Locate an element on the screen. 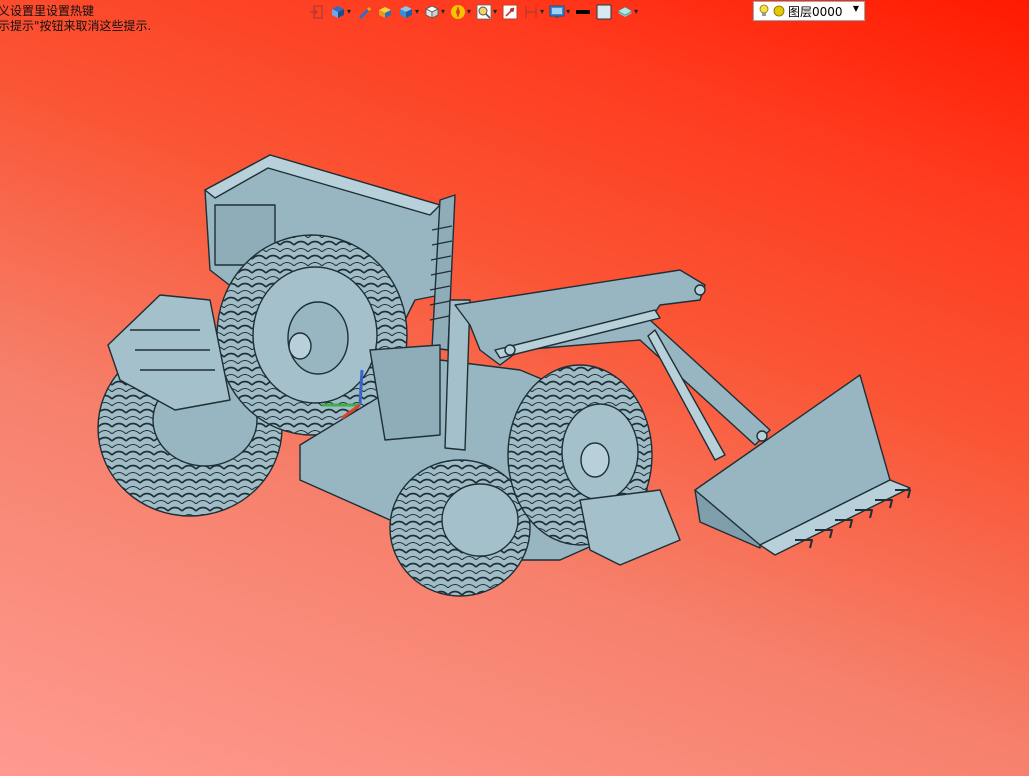  rear-right-rim is located at coordinates (480, 520).